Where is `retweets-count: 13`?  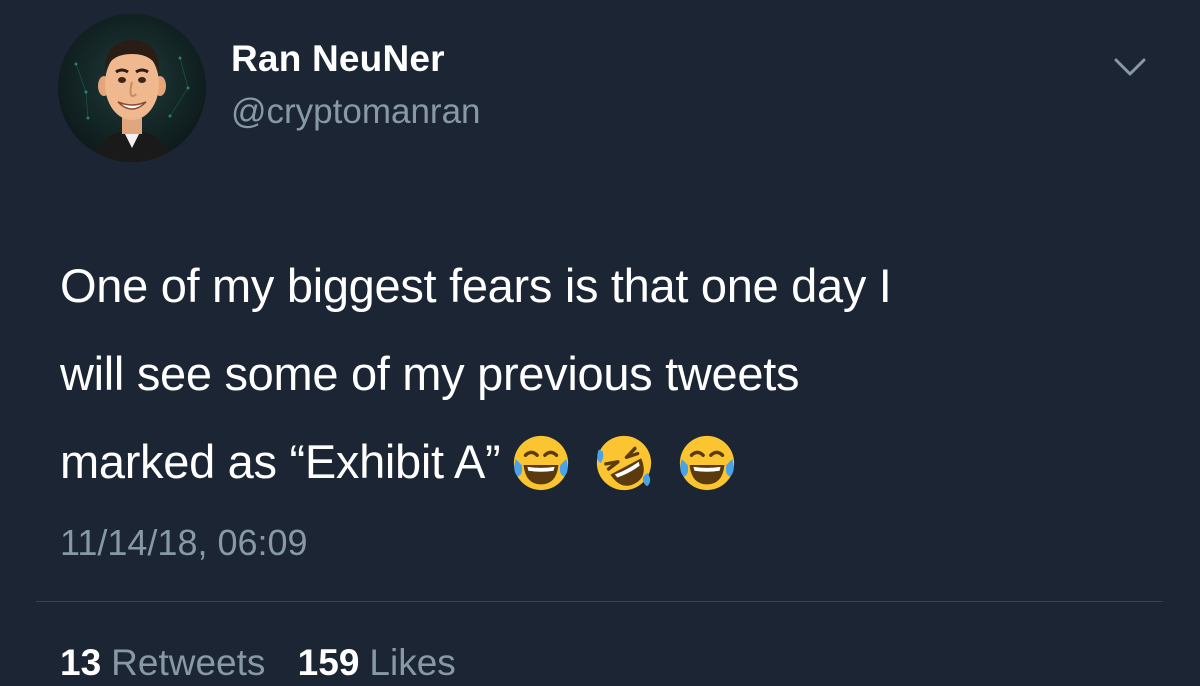
retweets-count: 13 is located at coordinates (81, 662).